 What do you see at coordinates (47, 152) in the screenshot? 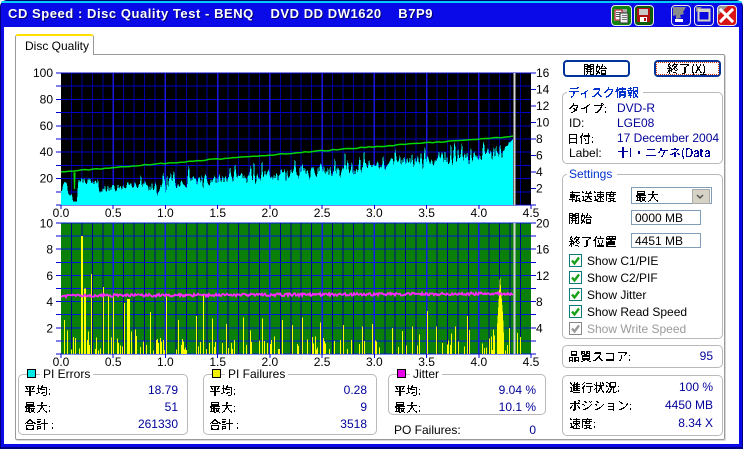
I see `svg-text: 40` at bounding box center [47, 152].